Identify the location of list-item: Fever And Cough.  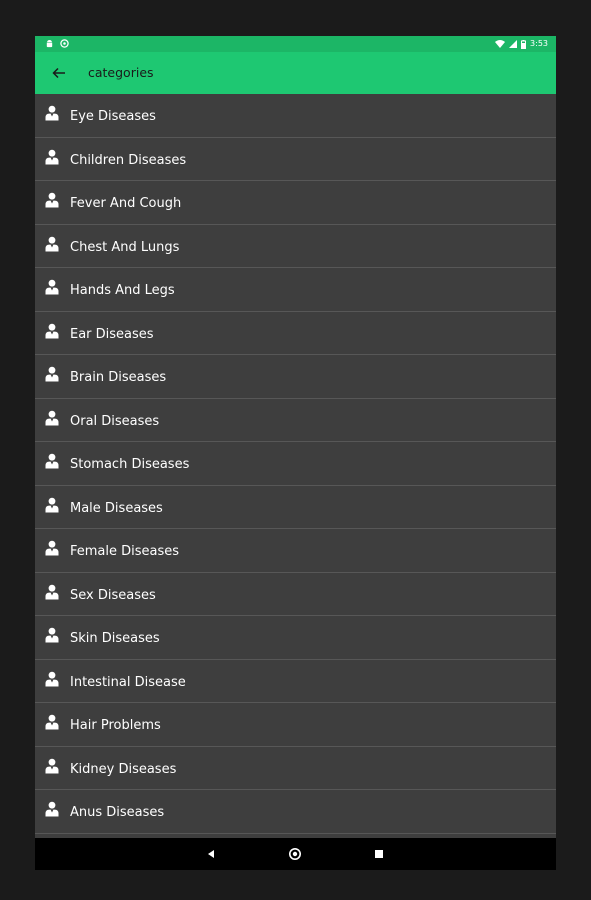
(295, 203).